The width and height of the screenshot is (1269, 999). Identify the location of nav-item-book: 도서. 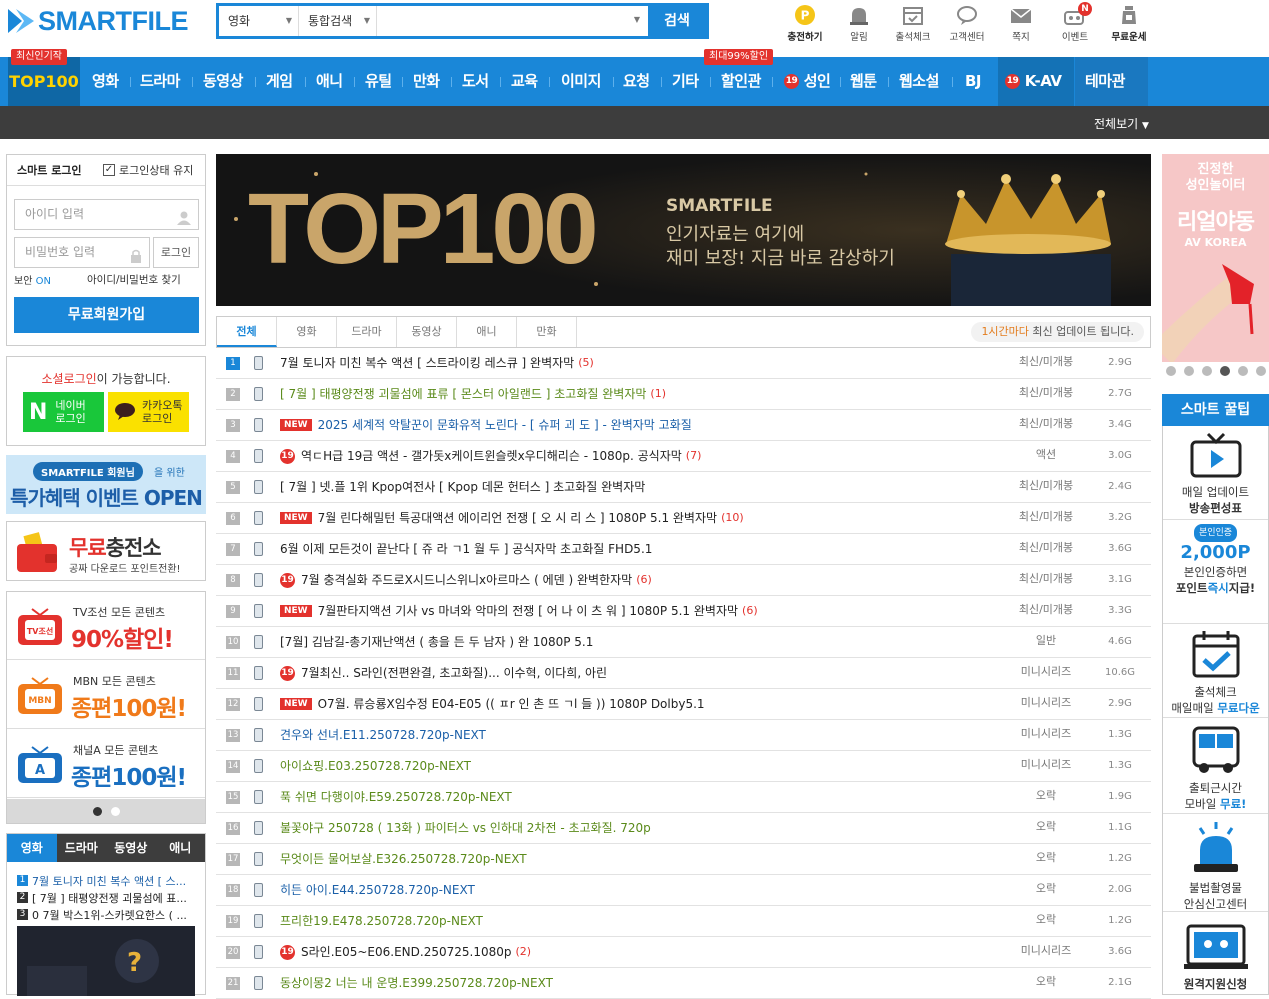
(475, 81).